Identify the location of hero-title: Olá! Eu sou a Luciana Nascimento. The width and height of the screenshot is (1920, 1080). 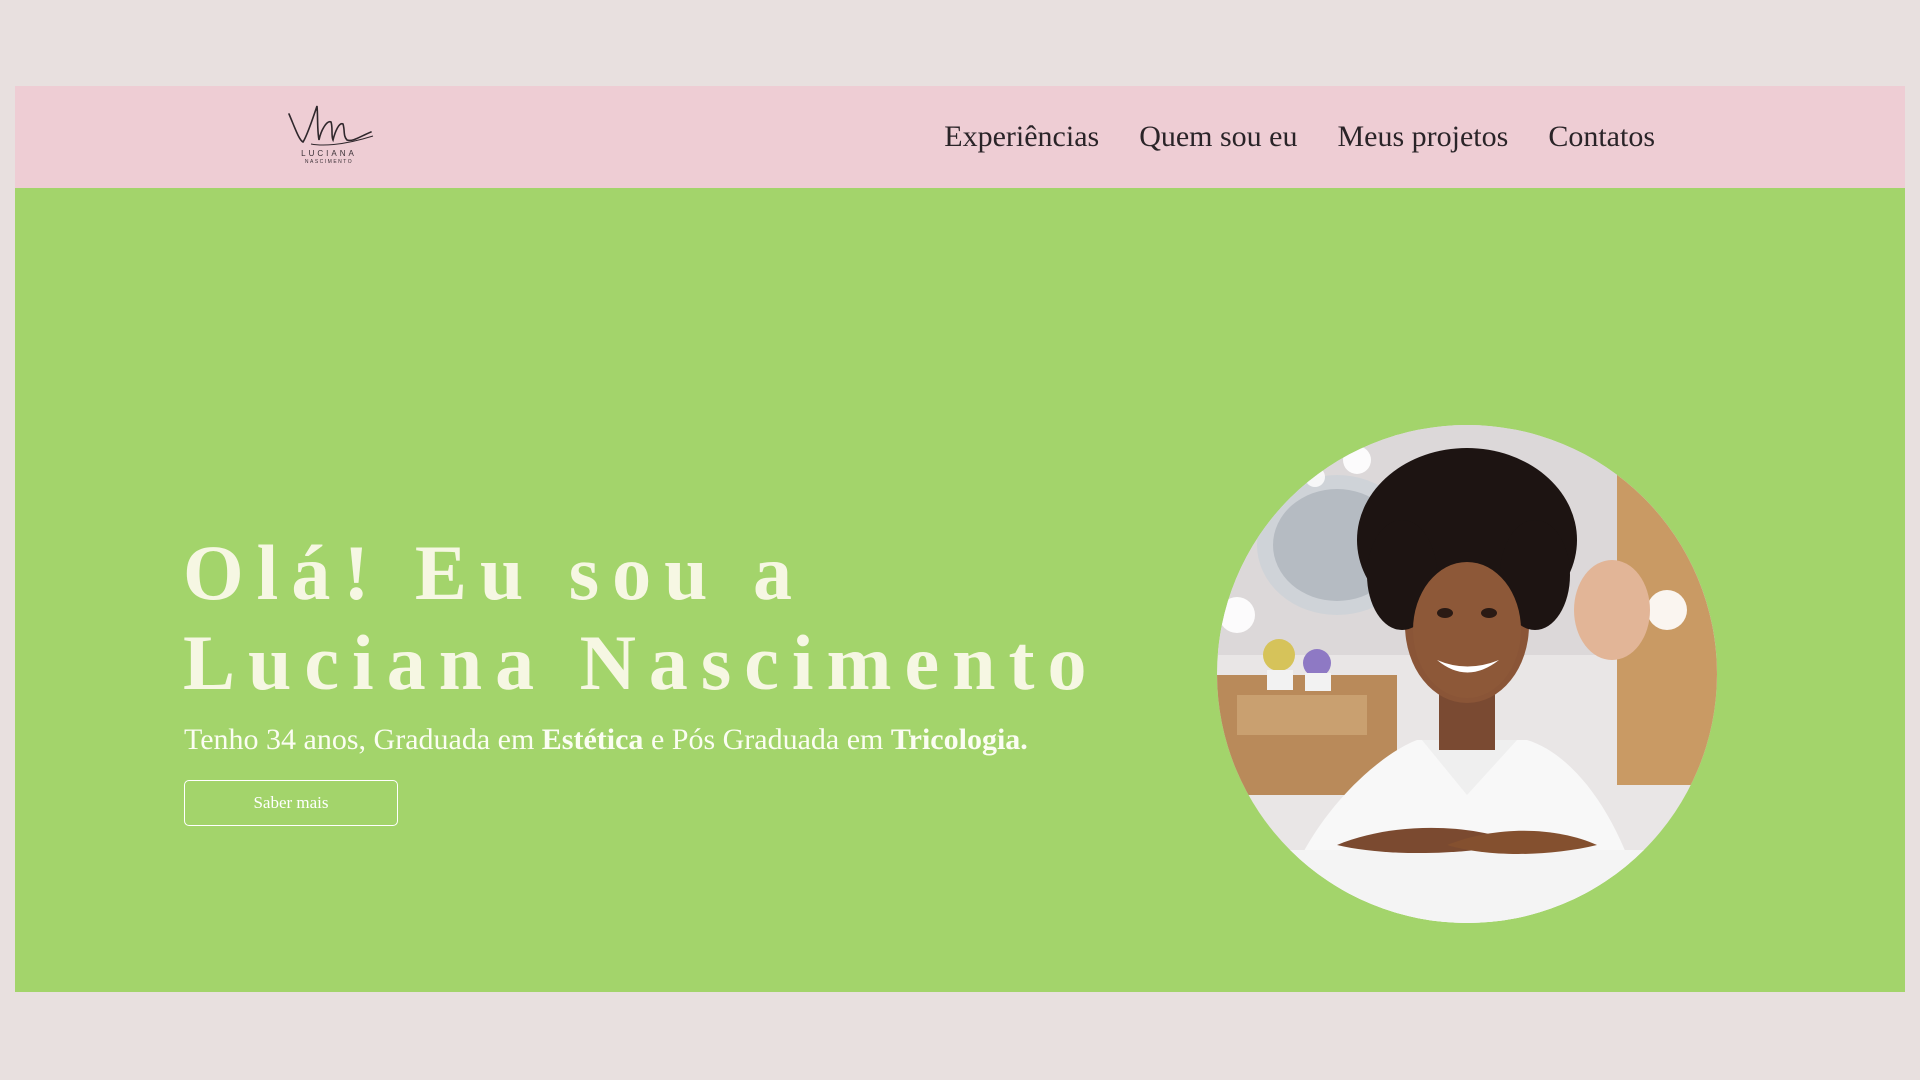
(641, 618).